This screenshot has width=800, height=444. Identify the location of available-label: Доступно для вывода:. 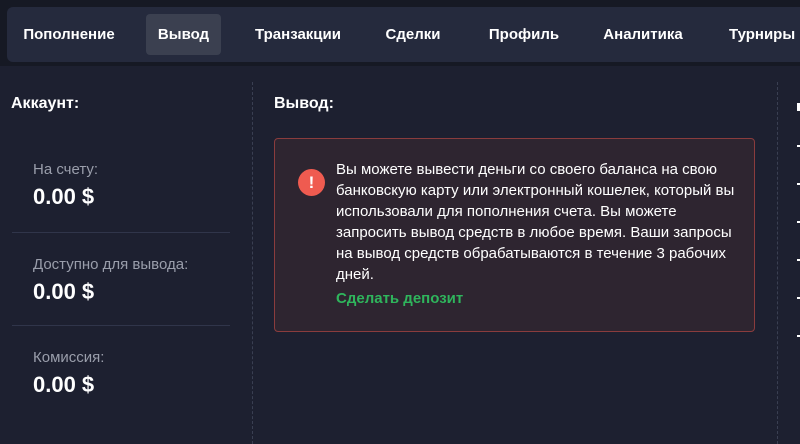
(111, 264).